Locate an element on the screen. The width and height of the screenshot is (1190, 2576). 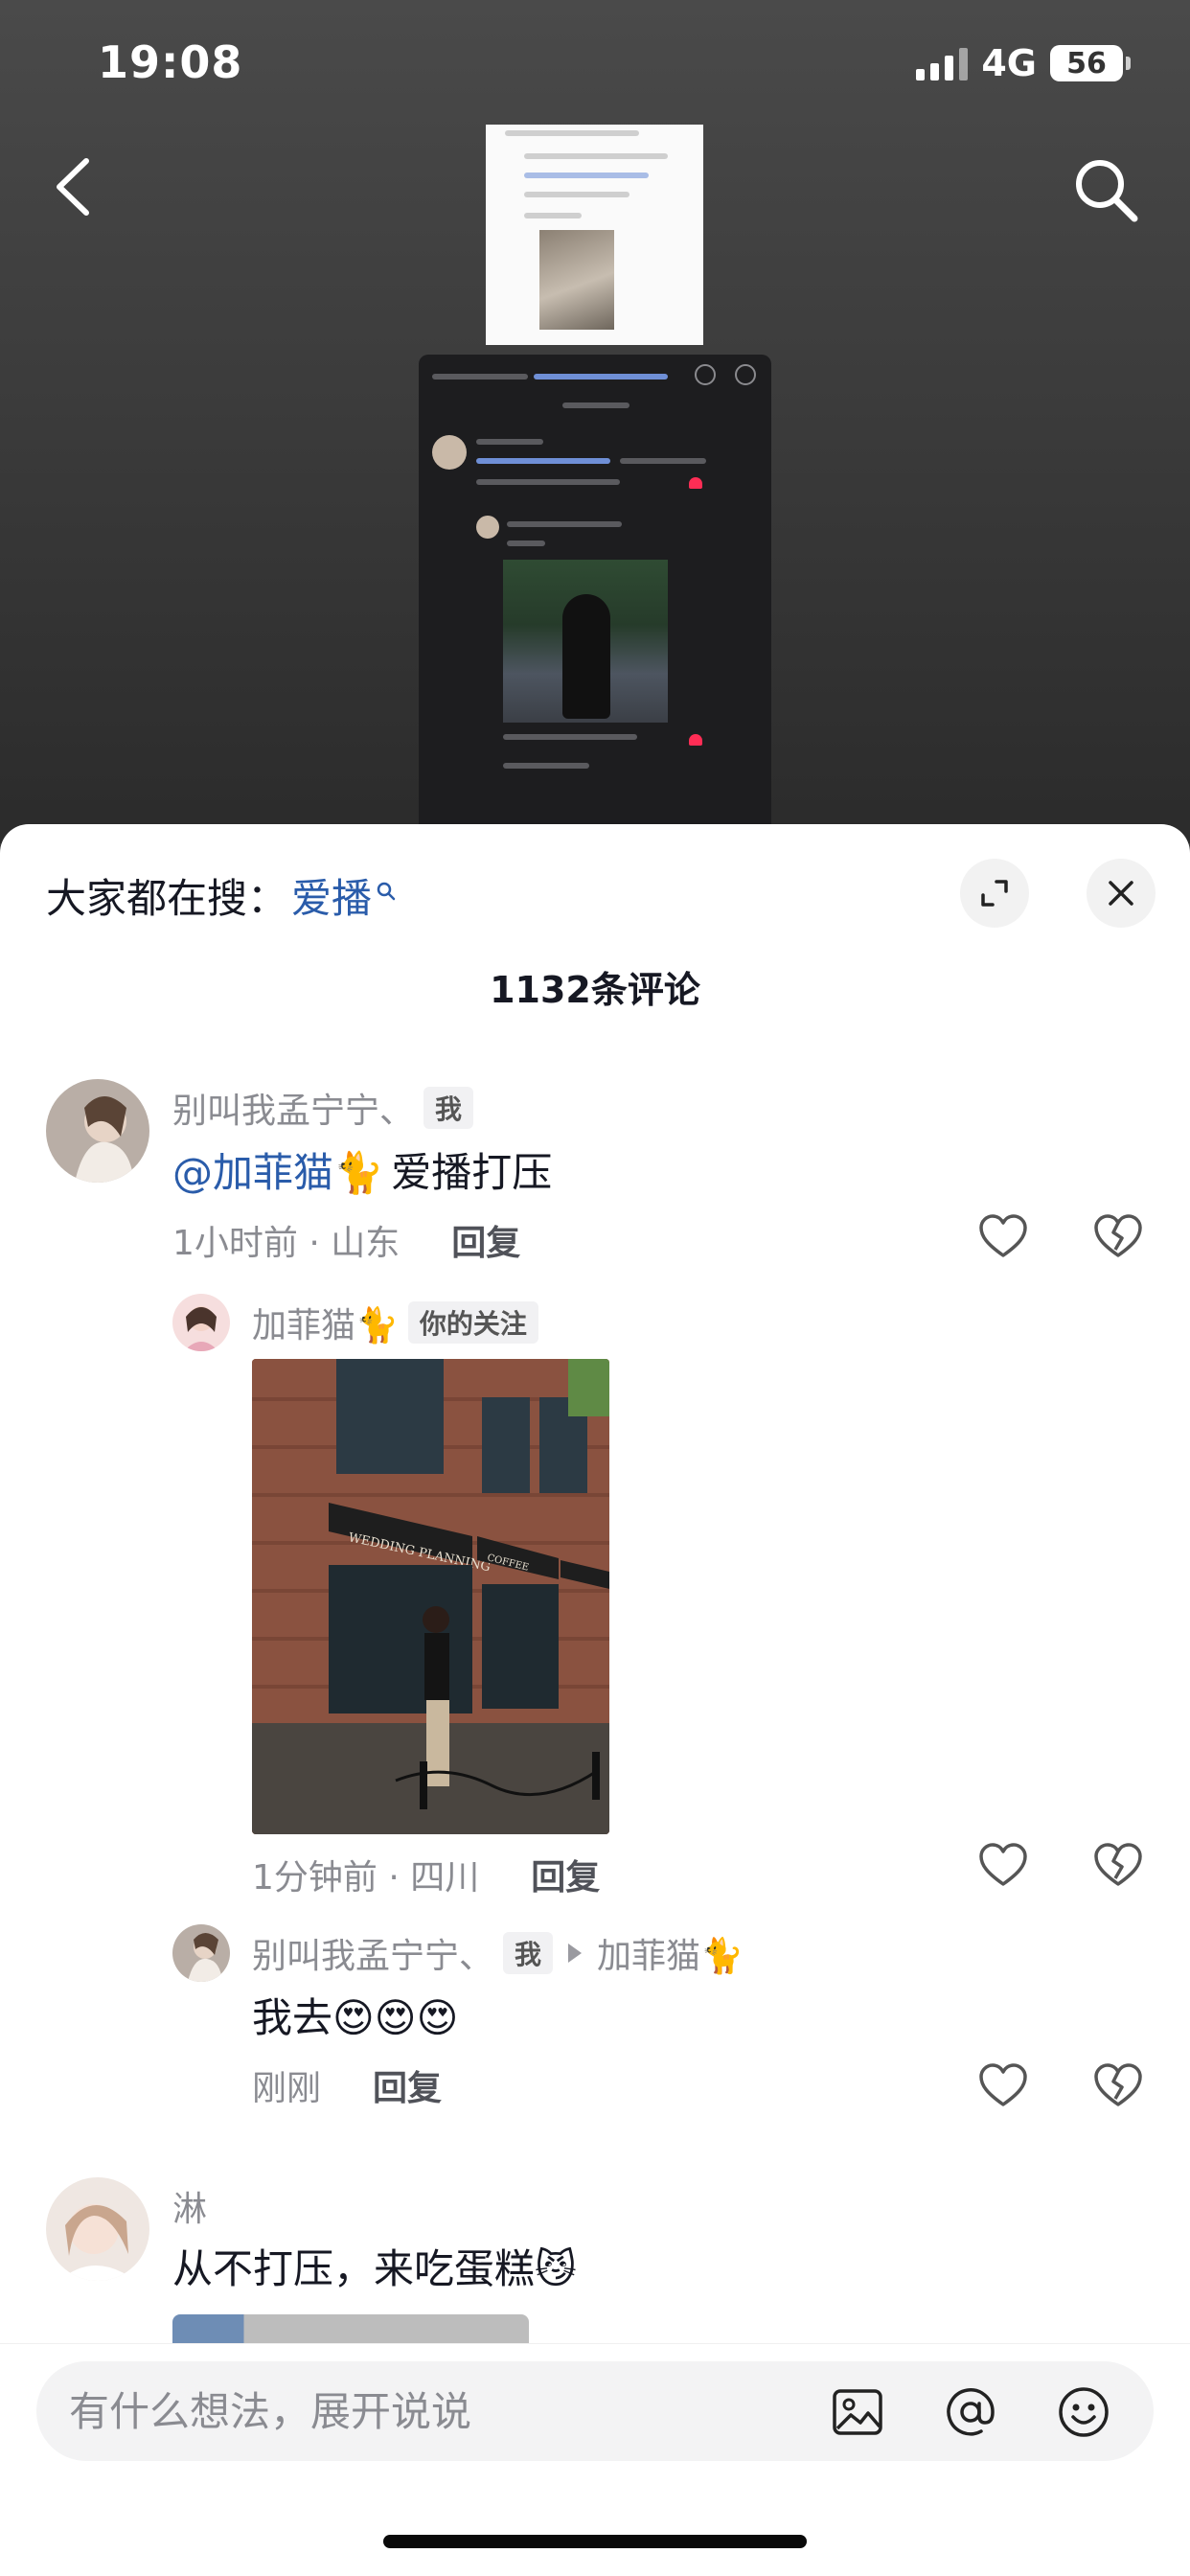
comment-count-title: 1132条评论 is located at coordinates (595, 990).